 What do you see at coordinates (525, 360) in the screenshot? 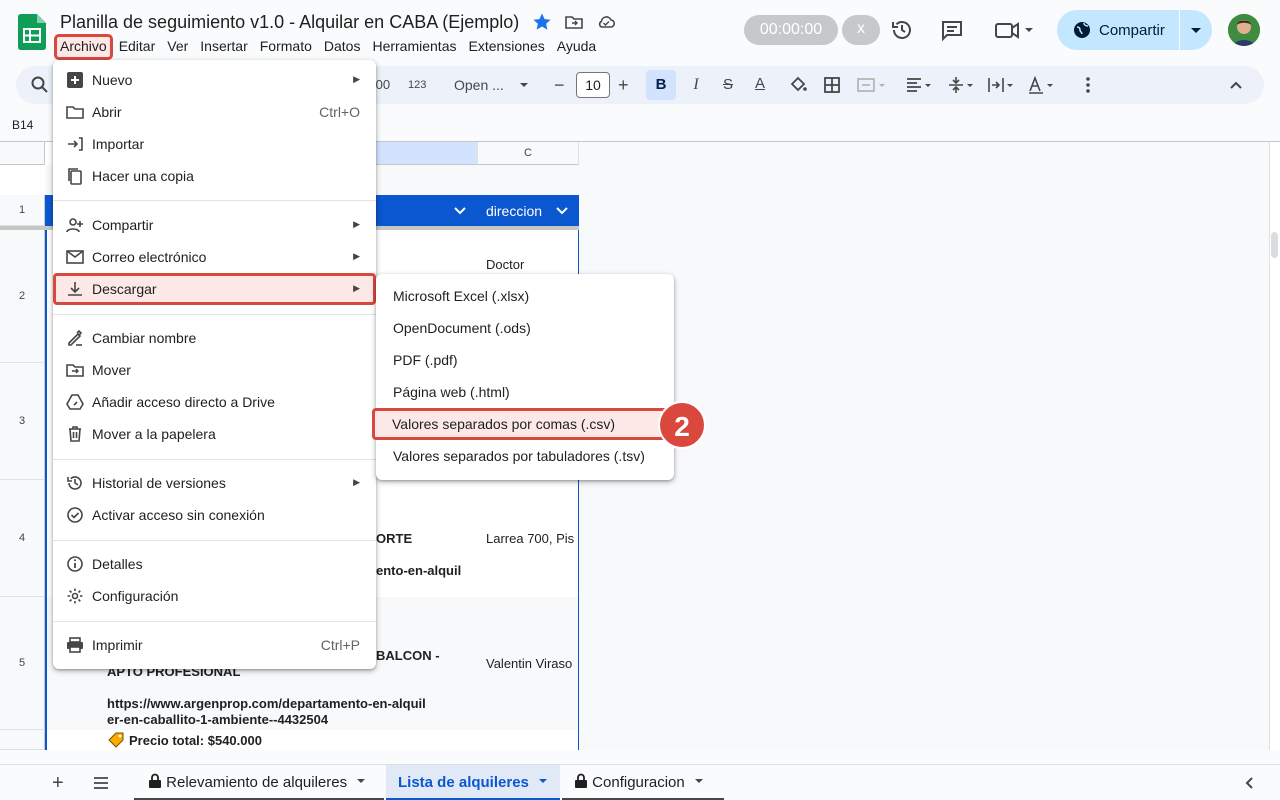
I see `download-pdf: PDF (.pdf)` at bounding box center [525, 360].